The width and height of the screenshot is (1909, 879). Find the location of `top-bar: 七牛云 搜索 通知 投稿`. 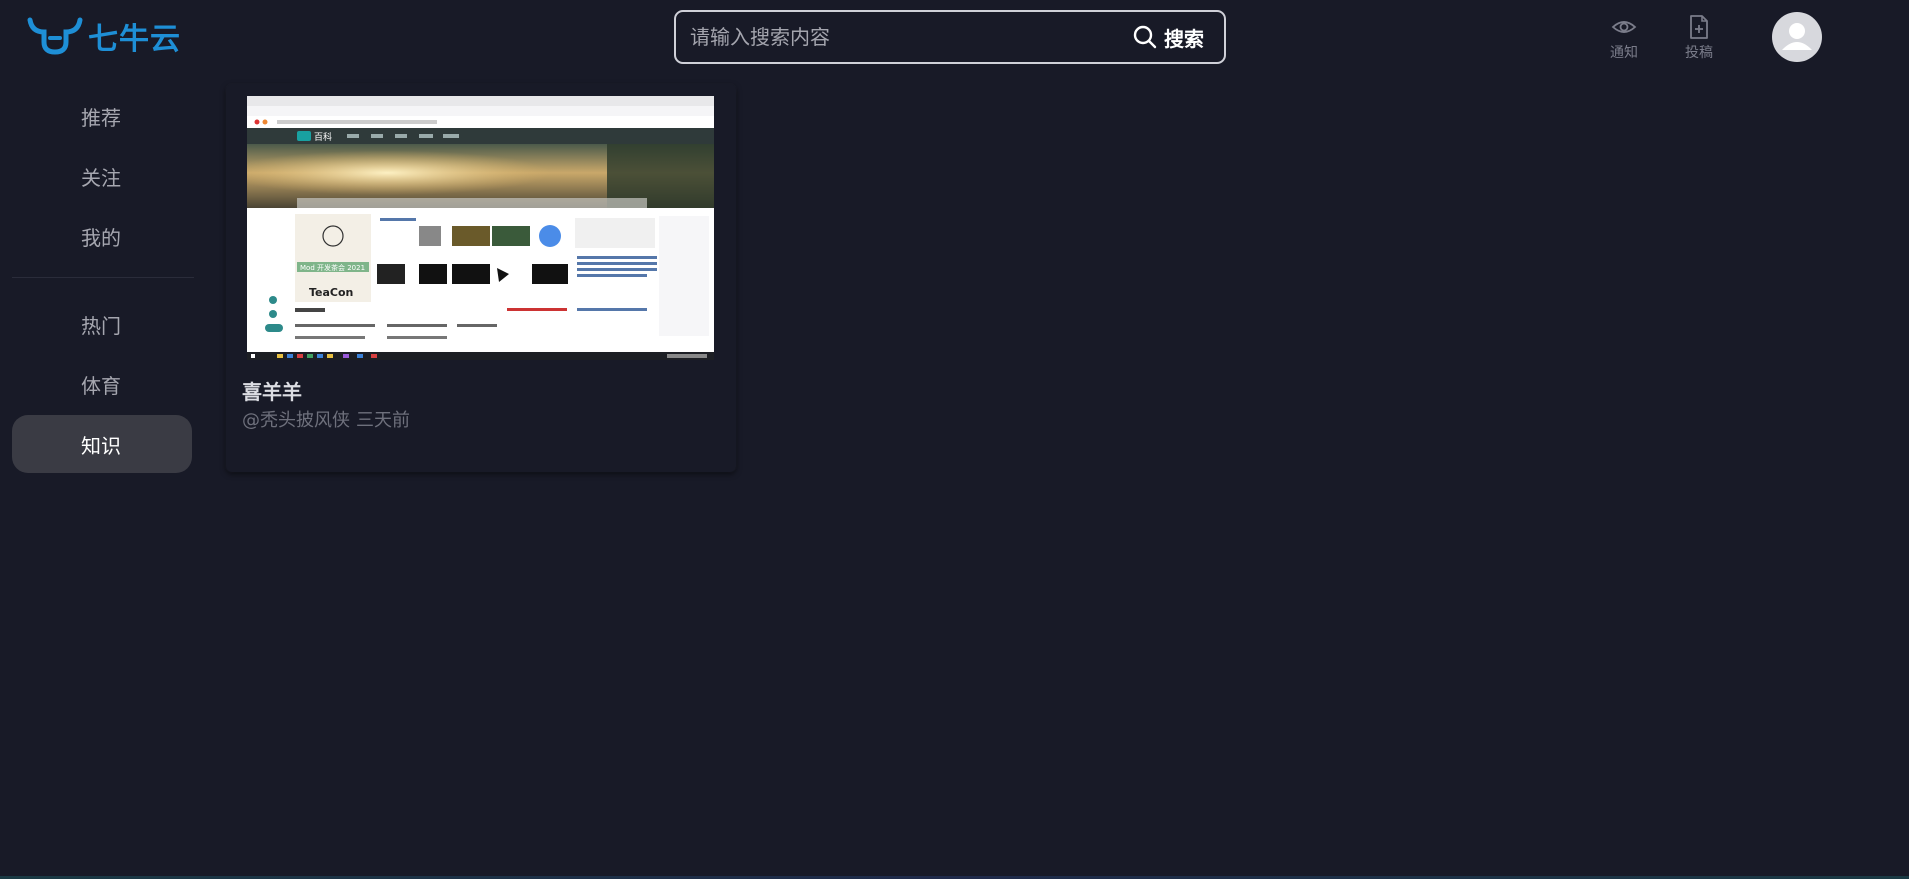

top-bar: 七牛云 搜索 通知 投稿 is located at coordinates (954, 38).